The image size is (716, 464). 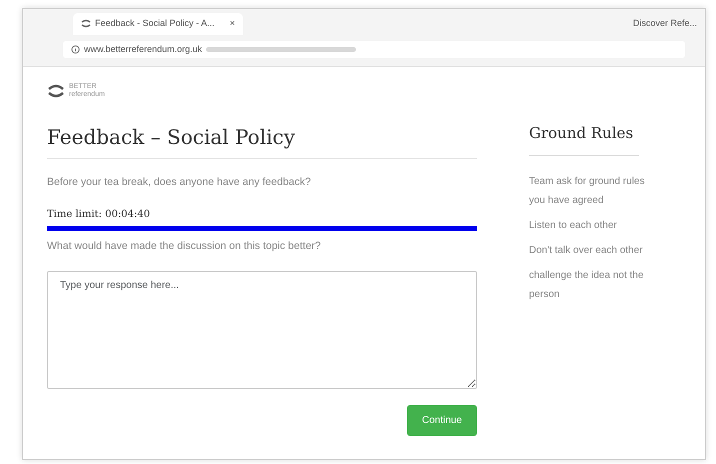 I want to click on page-title: Feedback – Social Policy, so click(x=262, y=141).